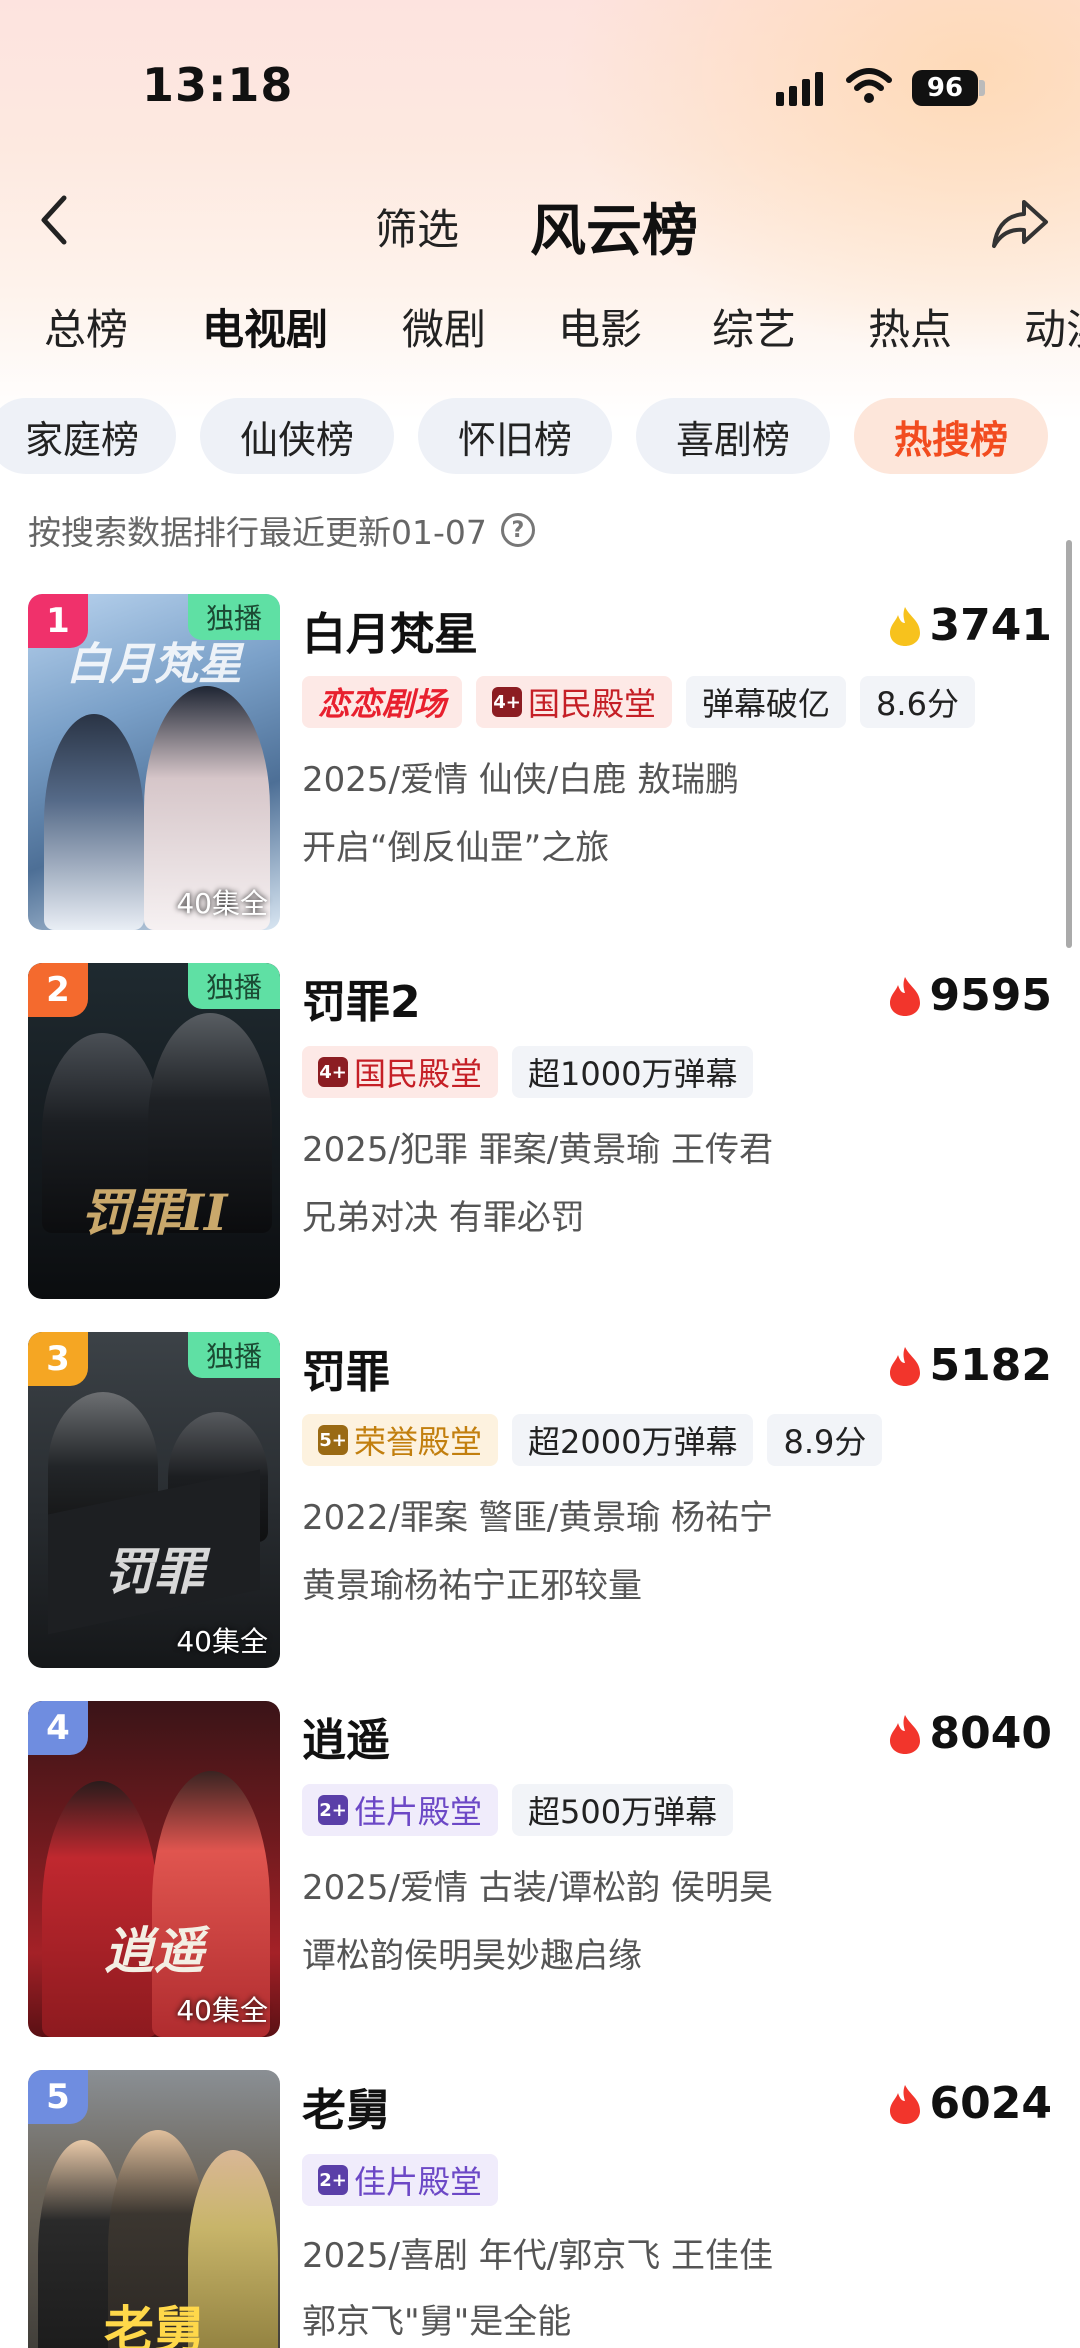  Describe the element at coordinates (456, 848) in the screenshot. I see `show-description: 开启“倒反仙罡”之旅` at that location.